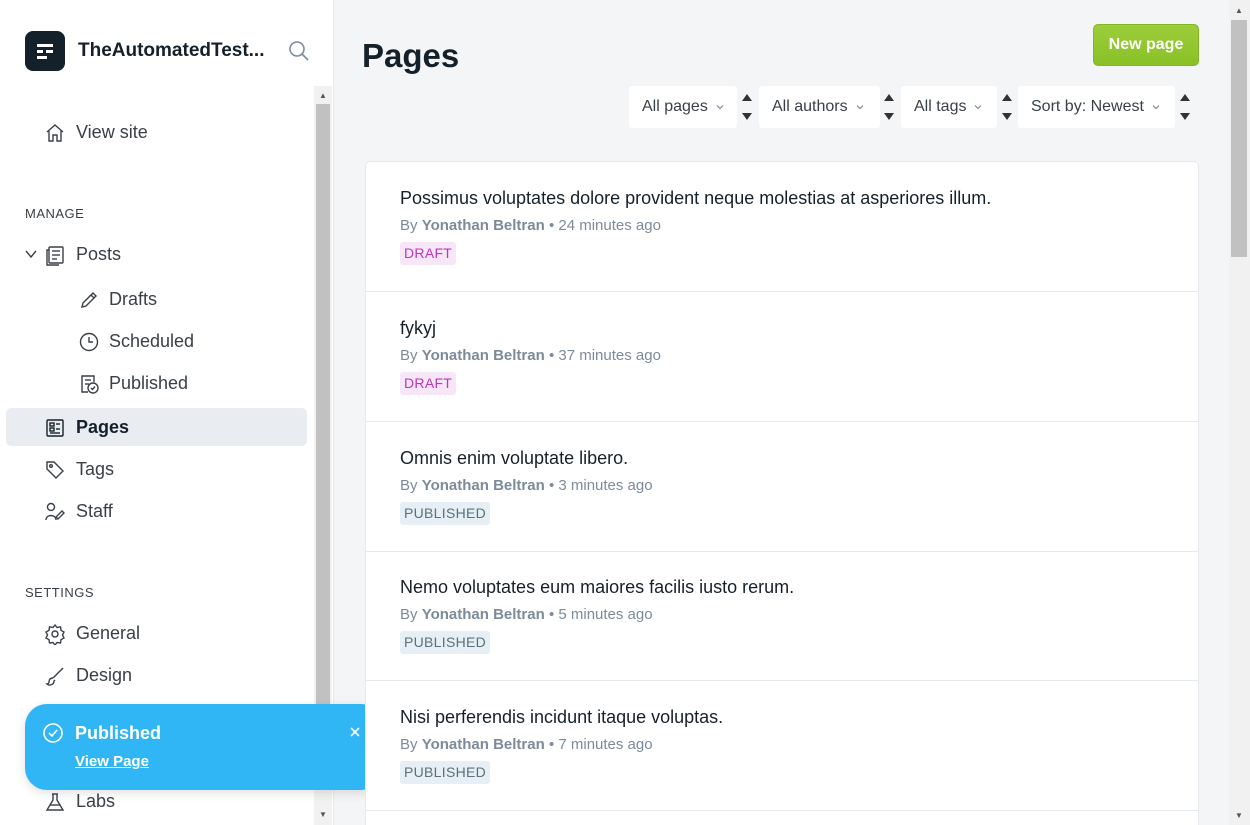  Describe the element at coordinates (530, 225) in the screenshot. I see `page-item-meta: By Yonathan Beltran • 24 minutes ago` at that location.